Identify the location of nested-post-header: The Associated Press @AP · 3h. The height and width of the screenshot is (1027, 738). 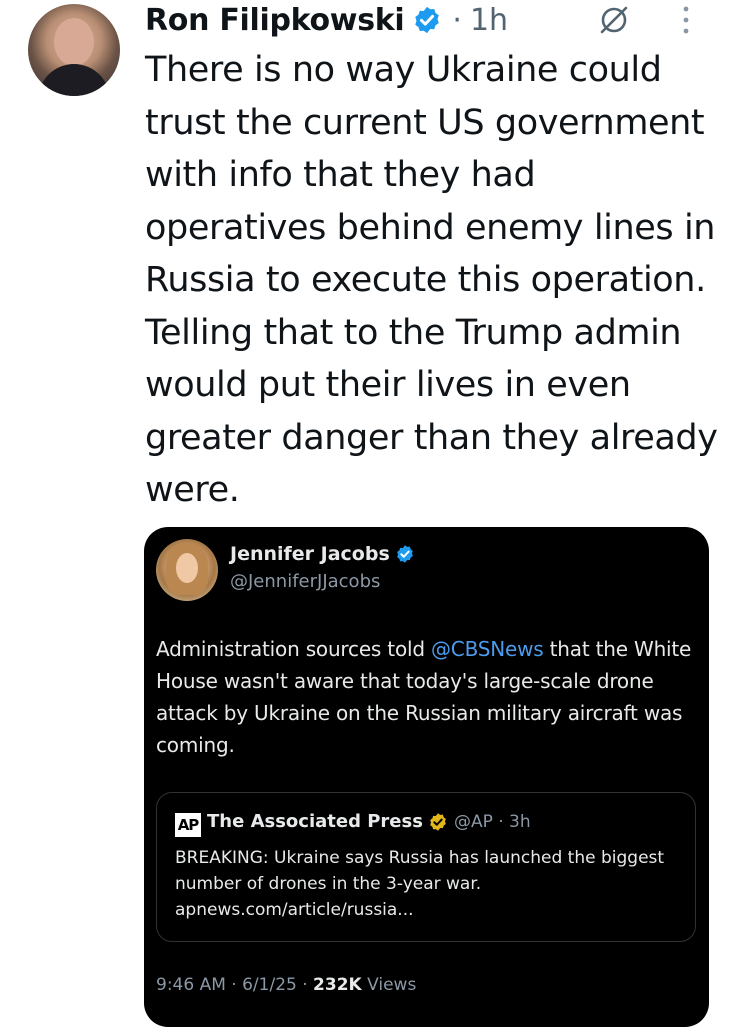
(369, 821).